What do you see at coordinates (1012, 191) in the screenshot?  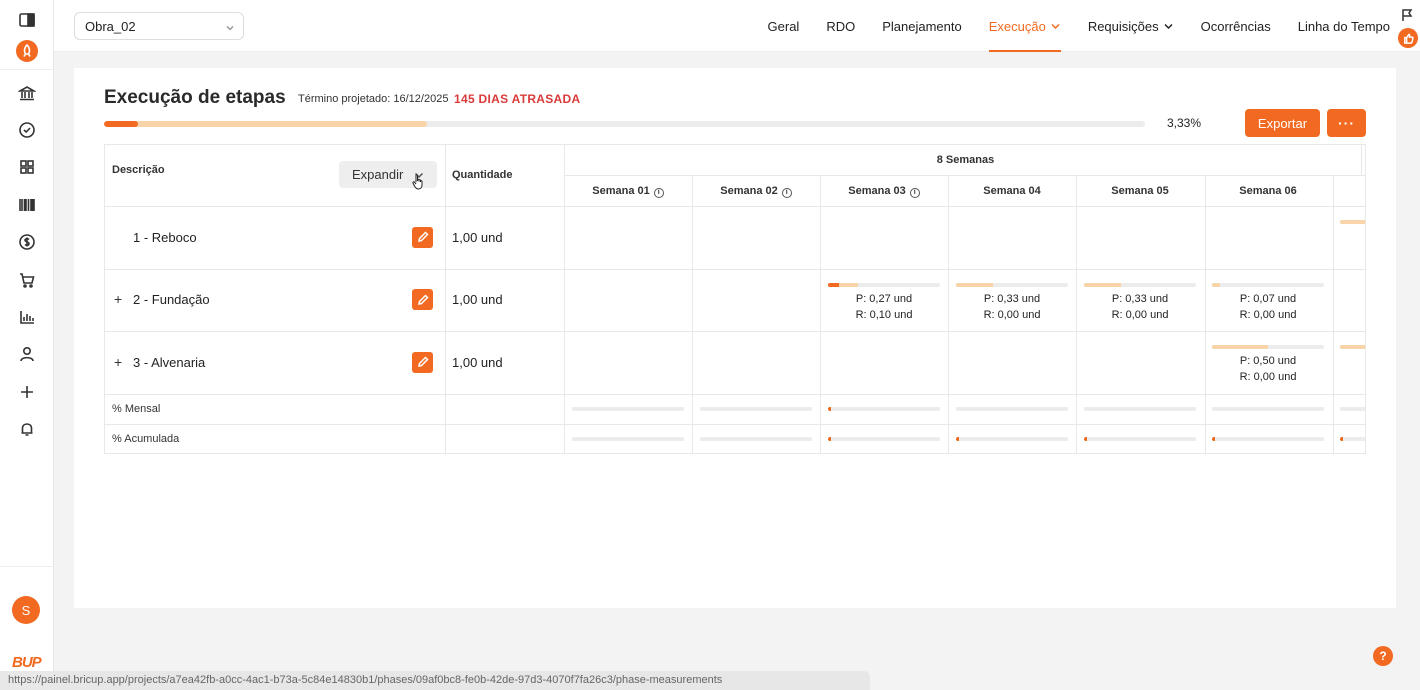 I see `column-header-week-4: Semana 04` at bounding box center [1012, 191].